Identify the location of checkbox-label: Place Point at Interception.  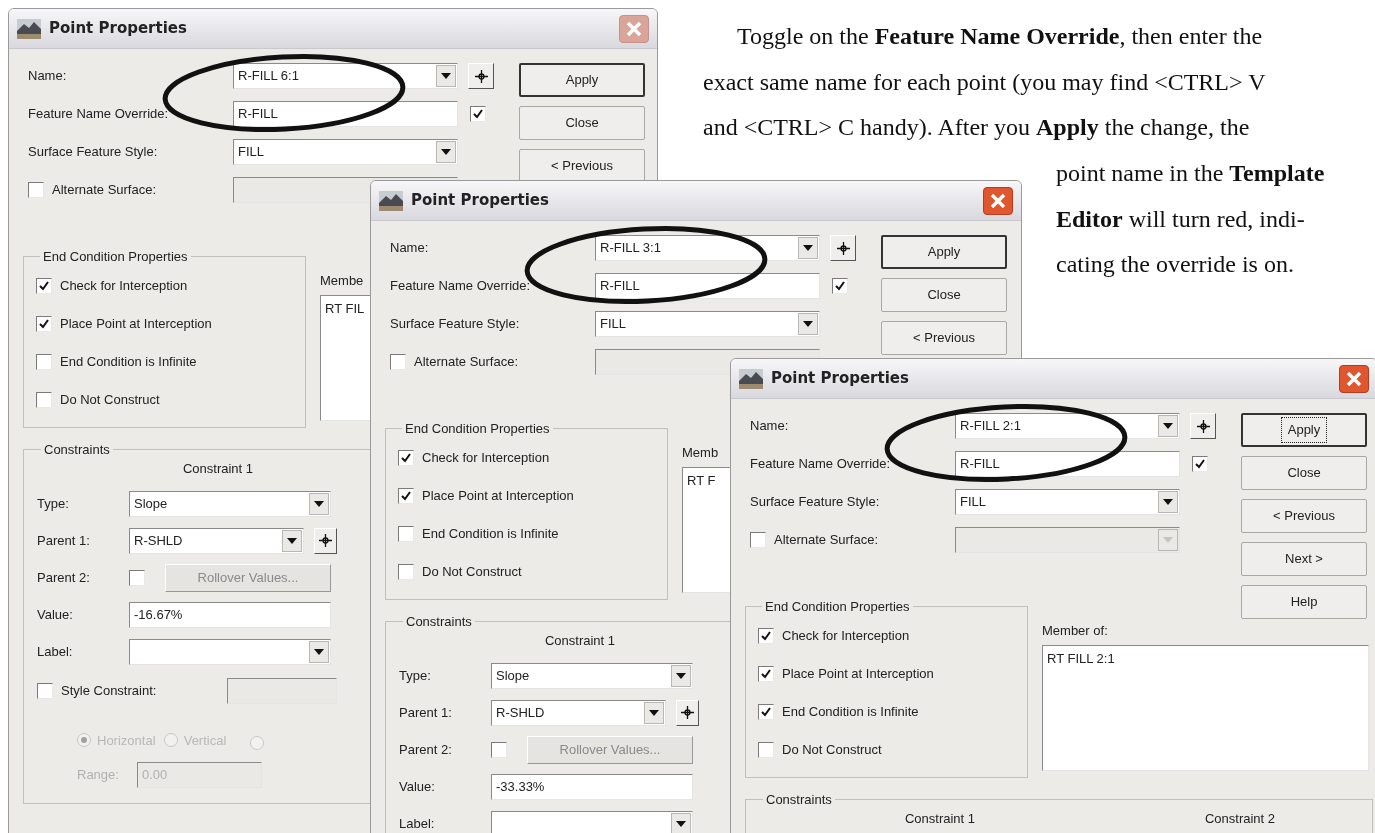
(136, 323).